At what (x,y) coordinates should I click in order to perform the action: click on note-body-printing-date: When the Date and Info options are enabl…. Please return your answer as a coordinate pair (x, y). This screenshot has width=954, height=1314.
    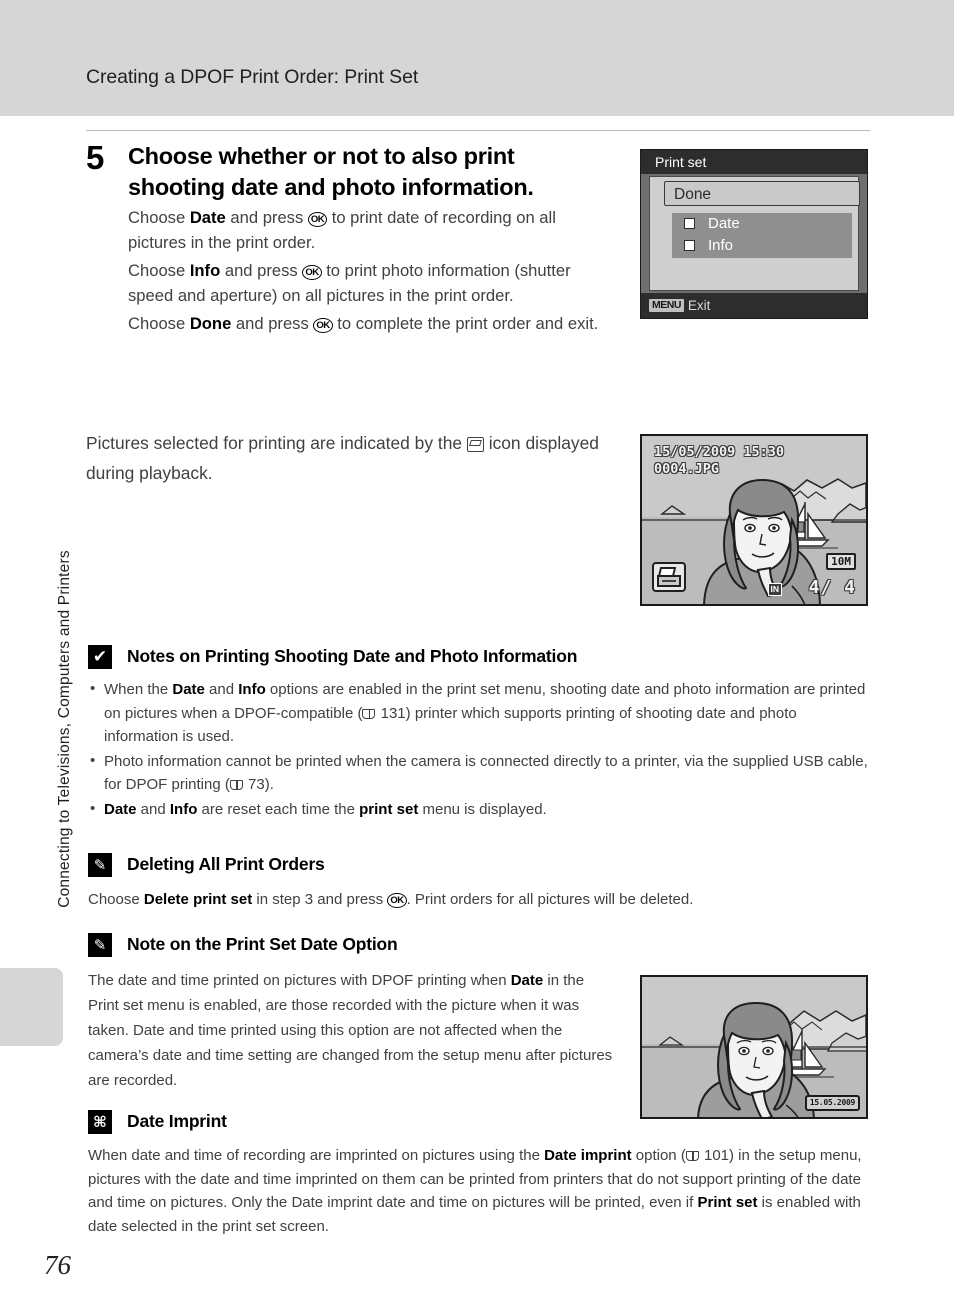
    Looking at the image, I should click on (479, 749).